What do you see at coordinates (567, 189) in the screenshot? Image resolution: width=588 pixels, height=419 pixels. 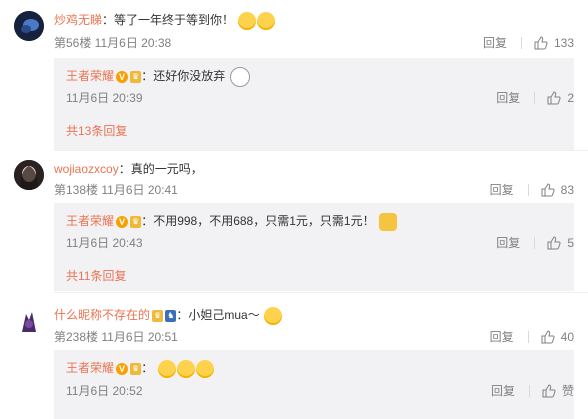 I see `like-count: 83` at bounding box center [567, 189].